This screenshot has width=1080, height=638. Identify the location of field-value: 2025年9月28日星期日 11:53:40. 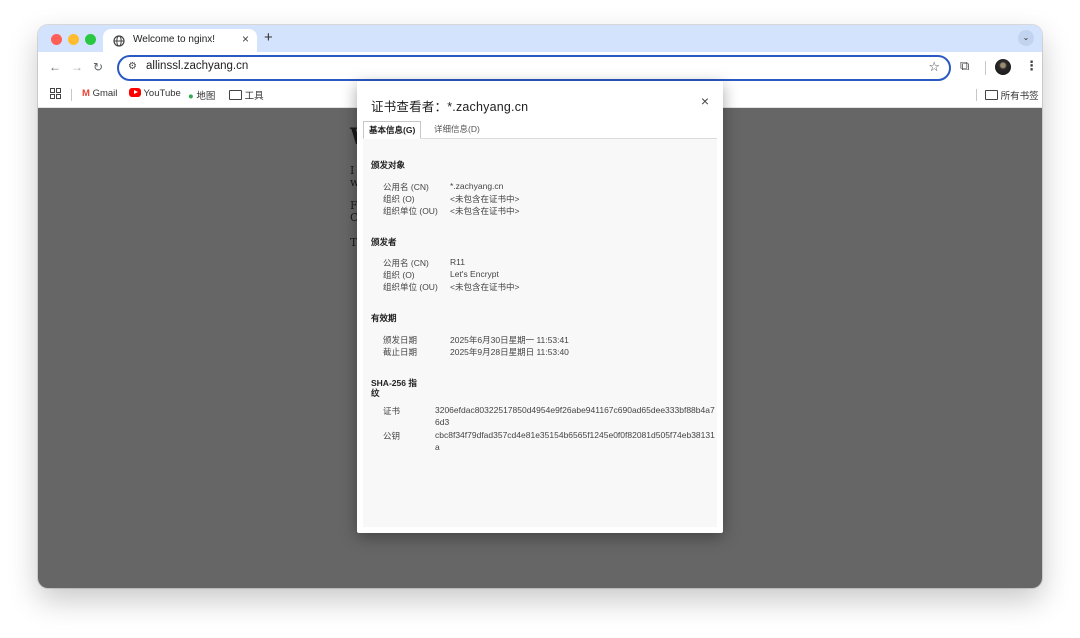
(509, 352).